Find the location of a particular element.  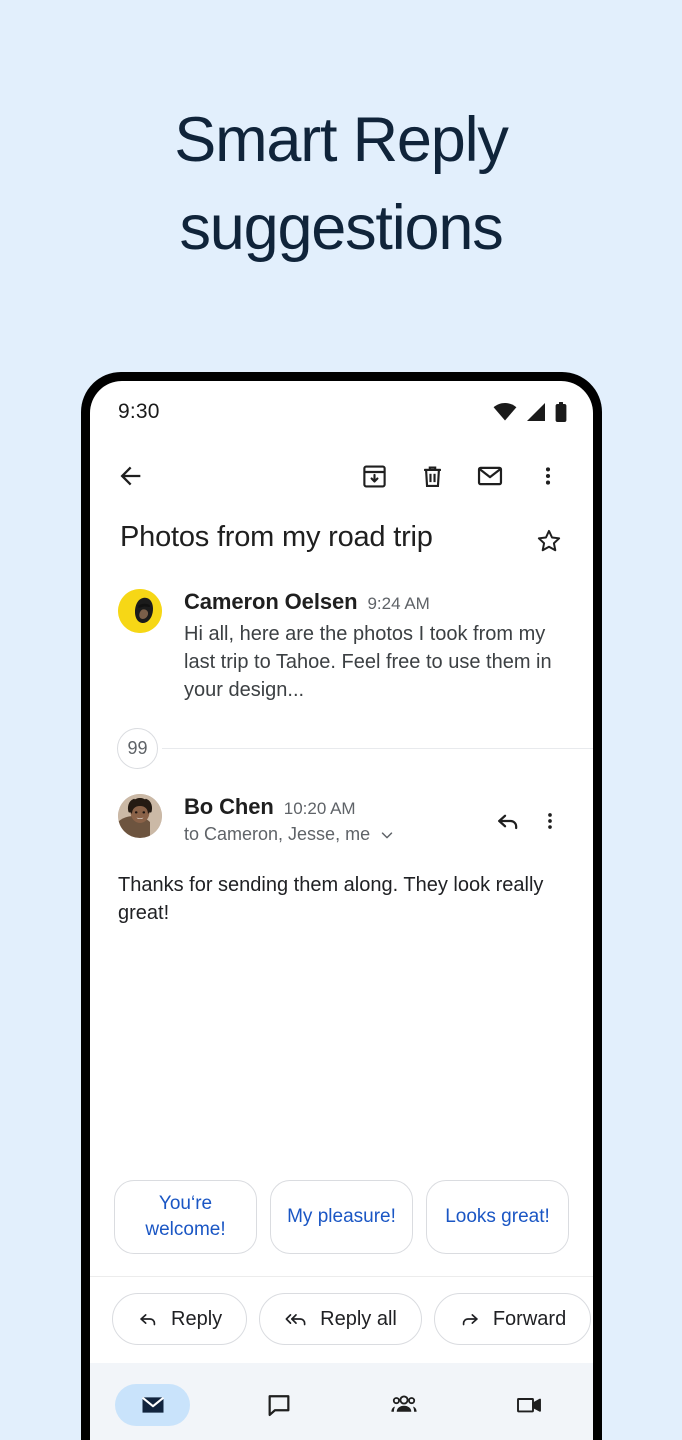

message-recipients-row: to Cameron, Jesse, me is located at coordinates (335, 834).